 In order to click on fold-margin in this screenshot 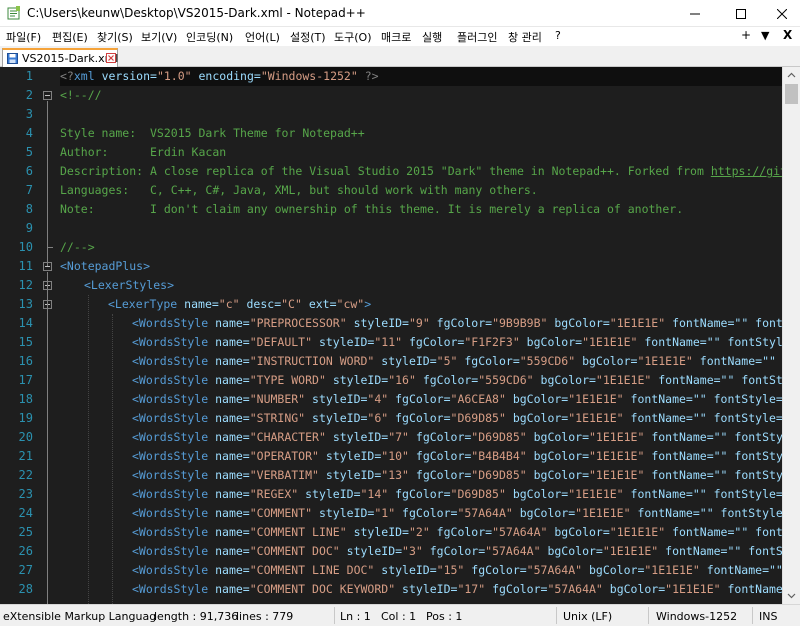, I will do `click(47, 335)`.